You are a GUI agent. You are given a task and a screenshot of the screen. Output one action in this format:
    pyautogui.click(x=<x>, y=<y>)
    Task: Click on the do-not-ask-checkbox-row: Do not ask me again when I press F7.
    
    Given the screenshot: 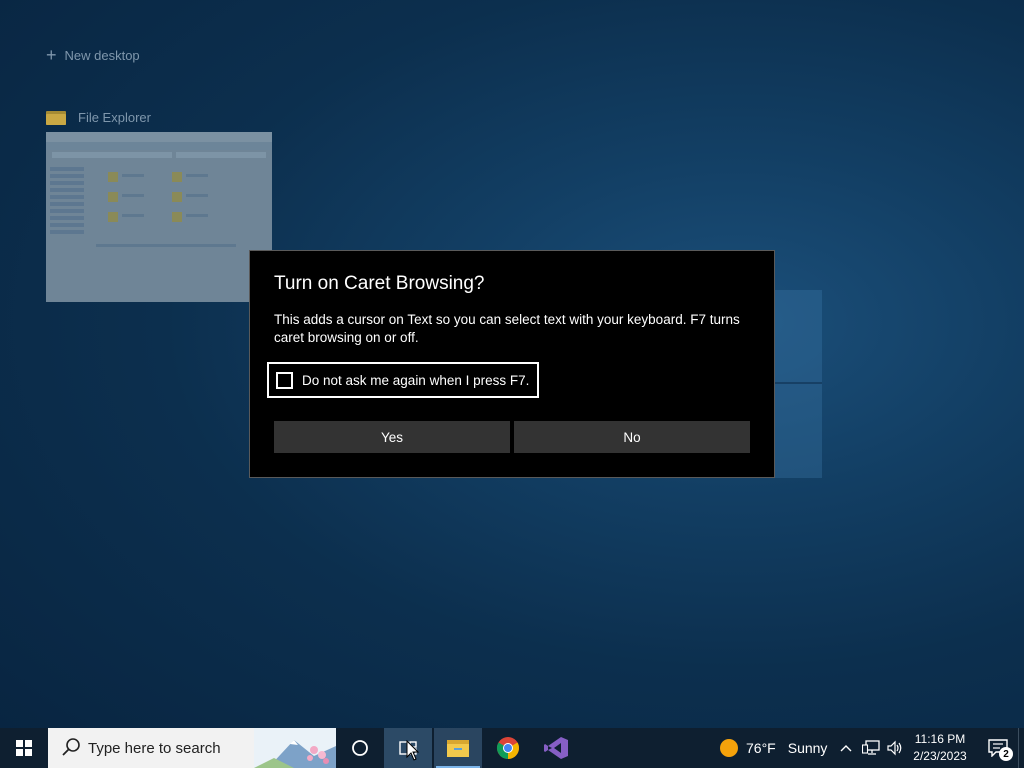 What is the action you would take?
    pyautogui.click(x=403, y=380)
    